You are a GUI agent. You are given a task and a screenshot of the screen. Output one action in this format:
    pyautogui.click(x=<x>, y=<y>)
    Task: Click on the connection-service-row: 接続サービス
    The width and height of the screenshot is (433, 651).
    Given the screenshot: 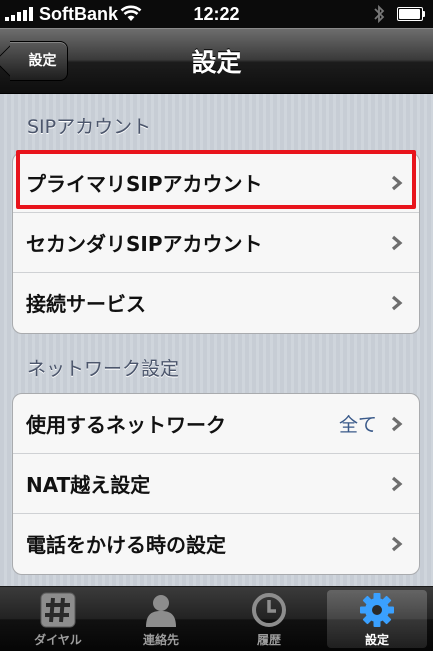 What is the action you would take?
    pyautogui.click(x=216, y=303)
    